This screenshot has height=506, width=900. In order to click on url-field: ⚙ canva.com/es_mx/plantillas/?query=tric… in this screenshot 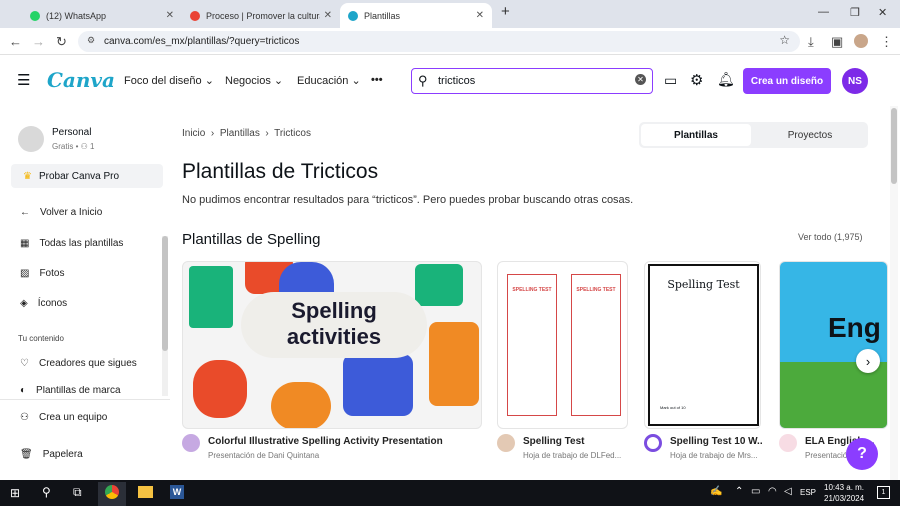, I will do `click(439, 41)`.